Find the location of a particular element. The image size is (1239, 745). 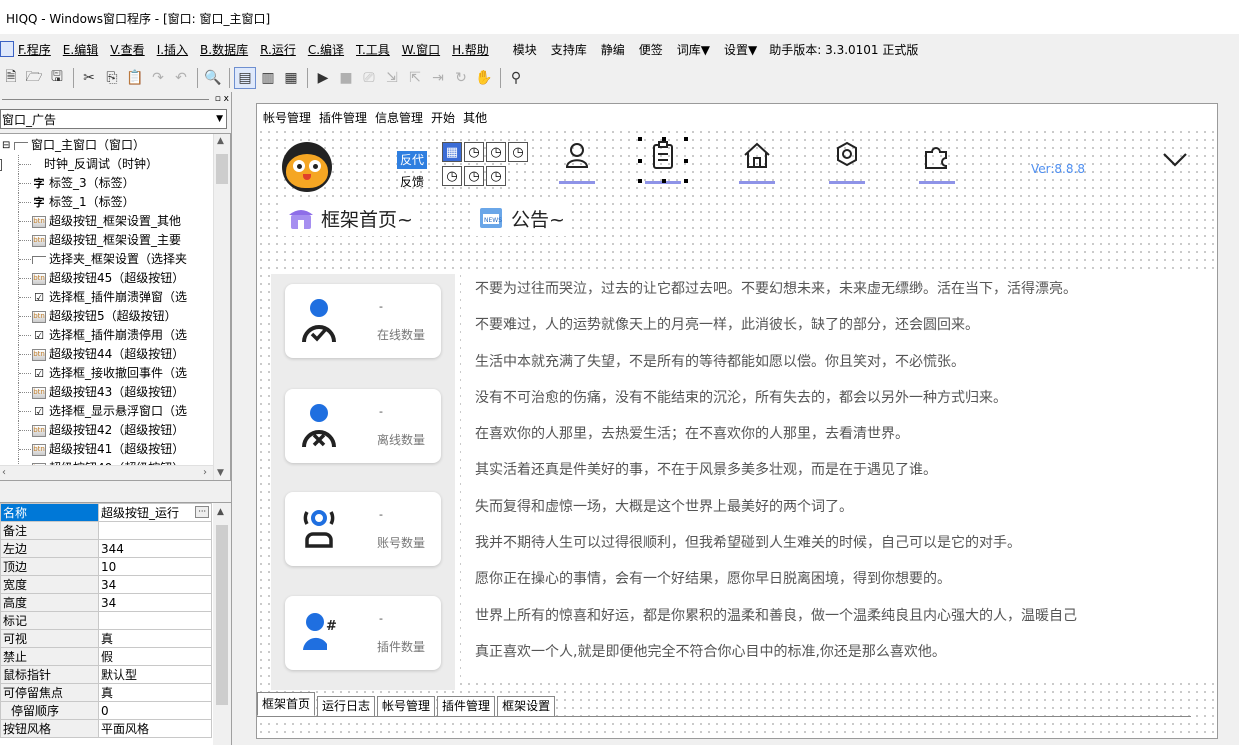

tree-item: btn 超级按钮43（超级按钮） is located at coordinates (107, 392).